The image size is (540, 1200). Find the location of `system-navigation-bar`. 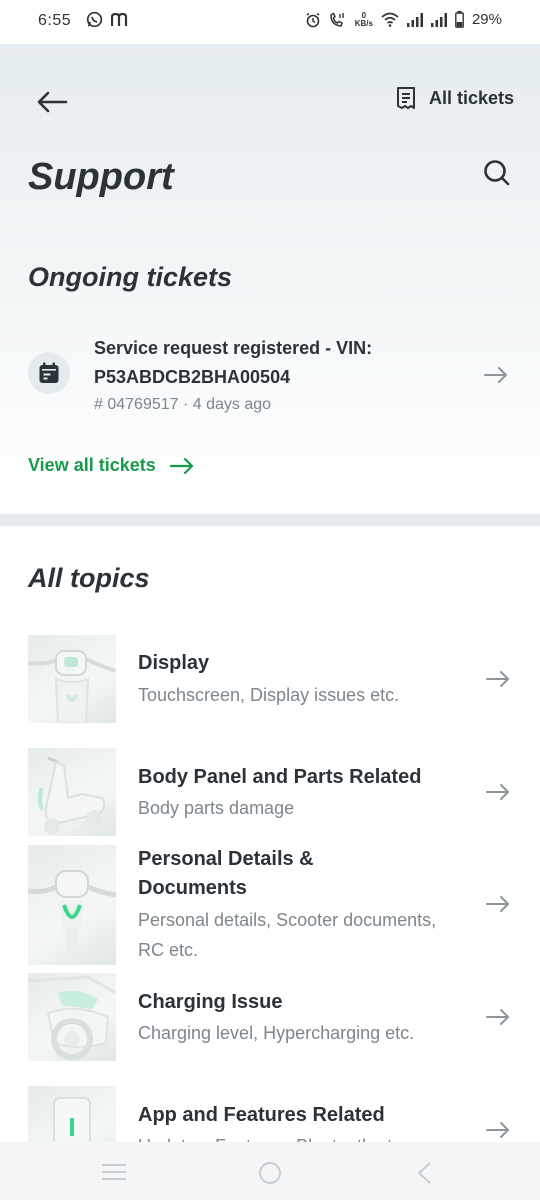

system-navigation-bar is located at coordinates (270, 1171).